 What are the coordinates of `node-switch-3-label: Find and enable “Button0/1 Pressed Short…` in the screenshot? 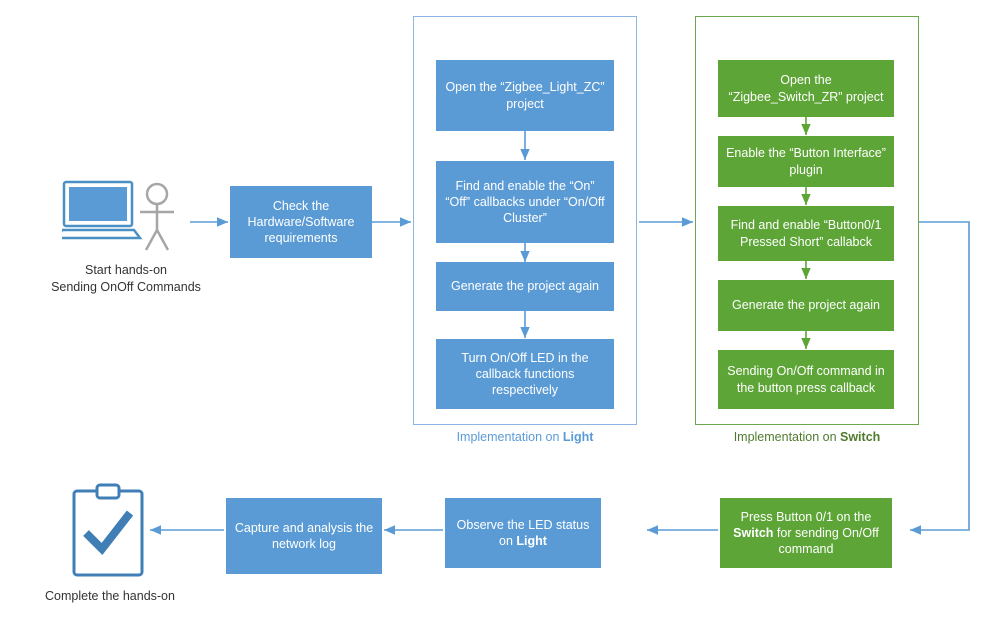 It's located at (806, 233).